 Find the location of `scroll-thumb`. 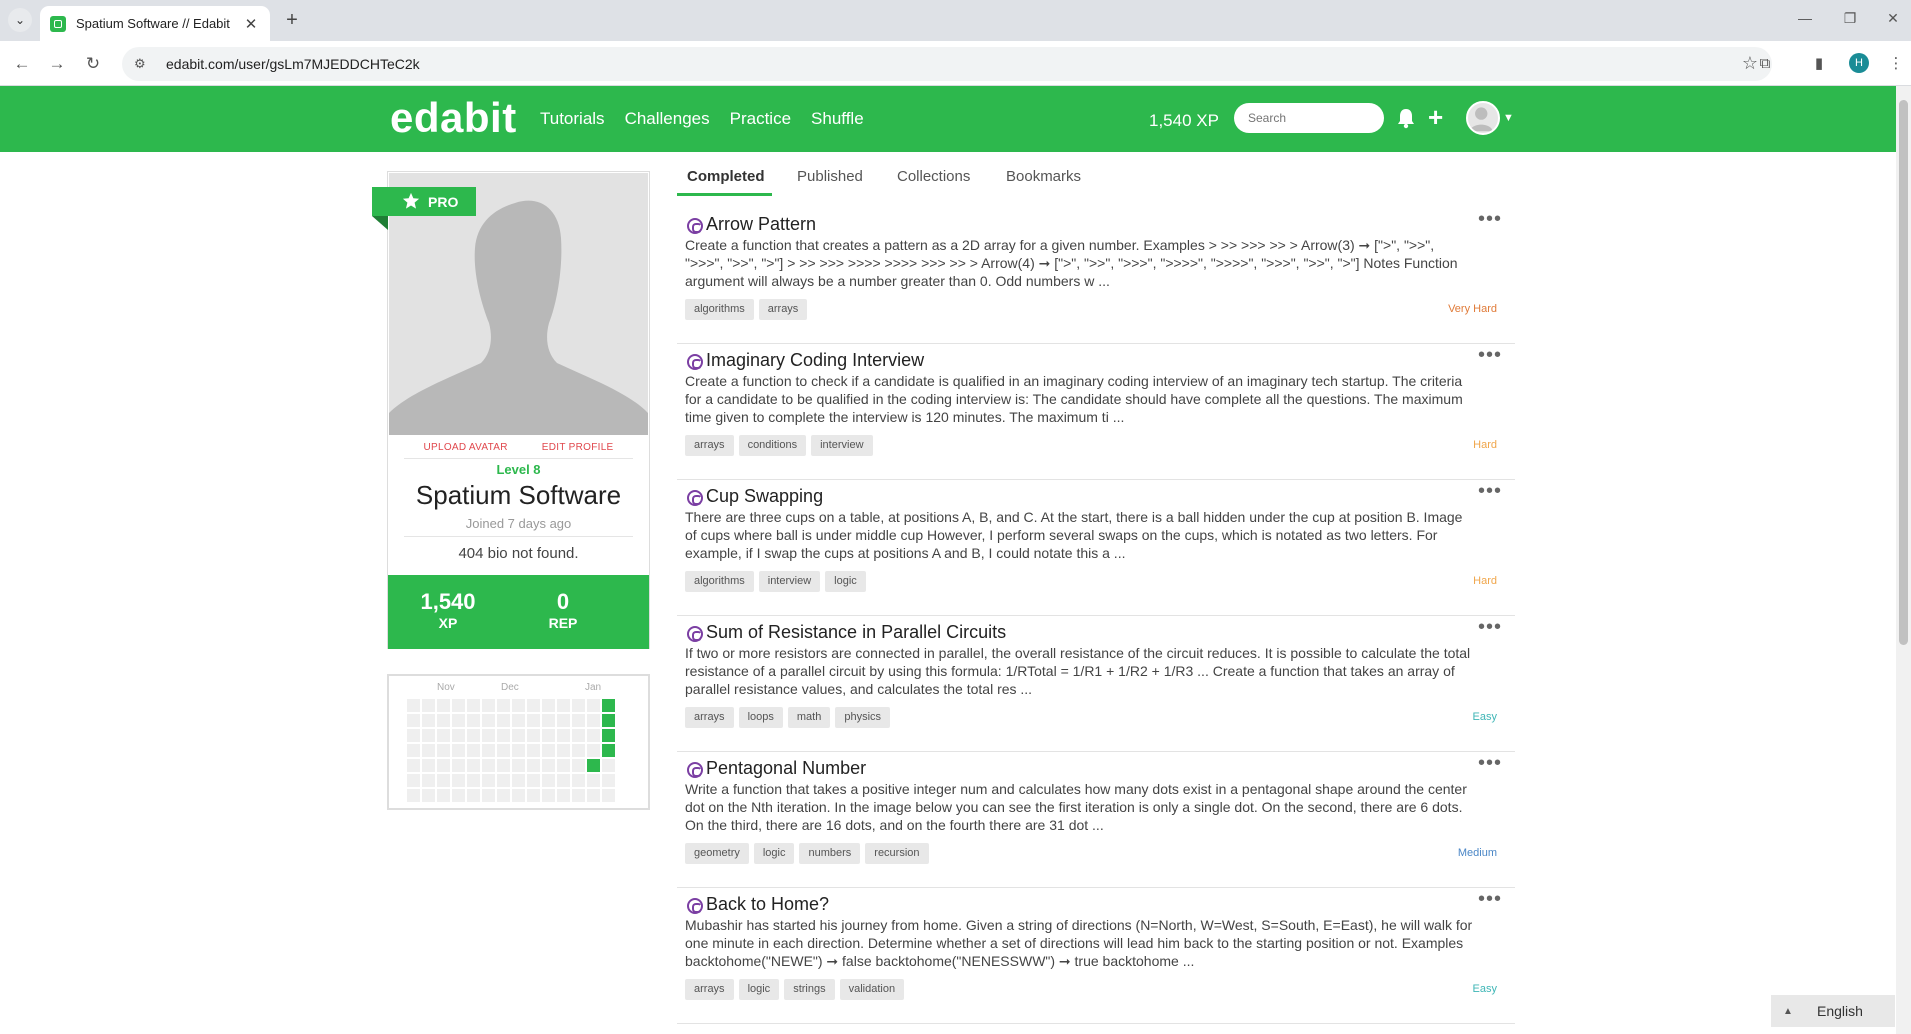

scroll-thumb is located at coordinates (1903, 372).